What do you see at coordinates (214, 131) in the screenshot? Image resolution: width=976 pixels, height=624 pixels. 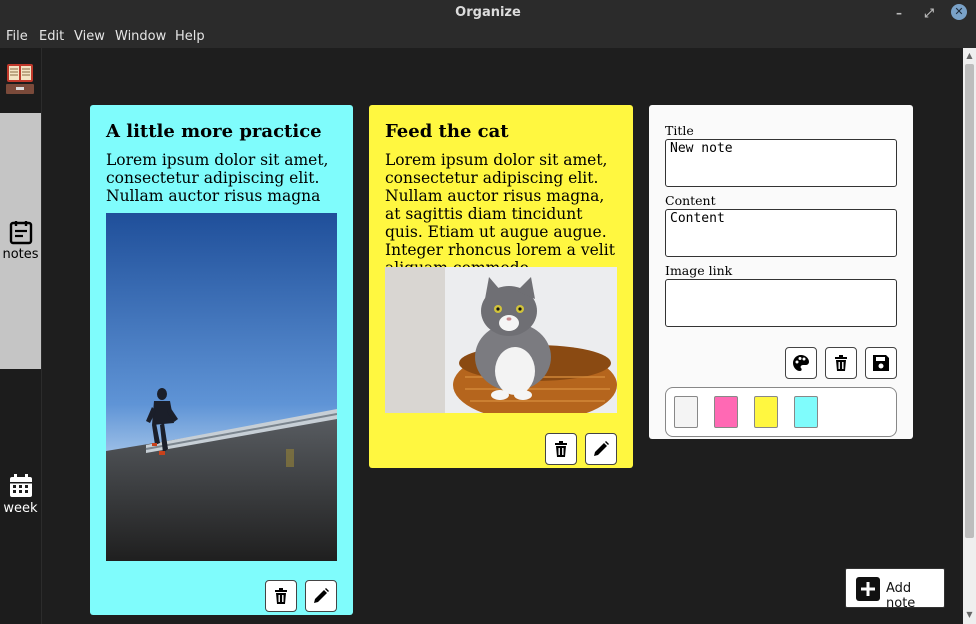 I see `note-title: A little more practice` at bounding box center [214, 131].